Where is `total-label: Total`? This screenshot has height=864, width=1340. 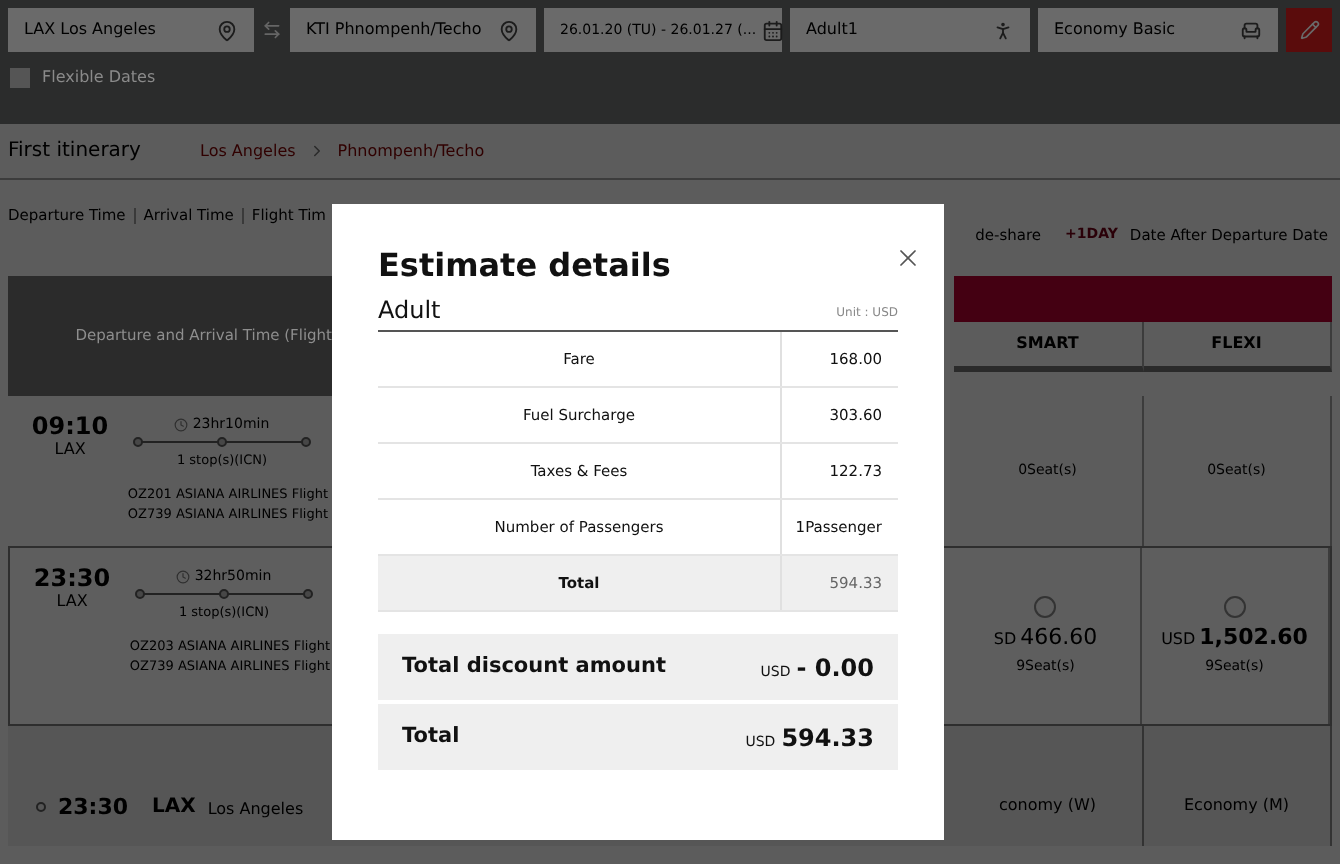
total-label: Total is located at coordinates (431, 736).